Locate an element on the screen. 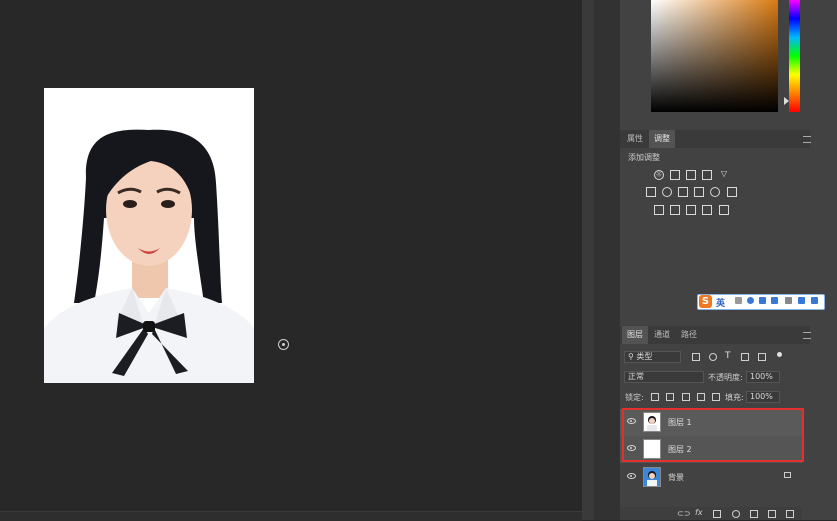 This screenshot has height=521, width=837. vibrance-icon: ▽ is located at coordinates (724, 175).